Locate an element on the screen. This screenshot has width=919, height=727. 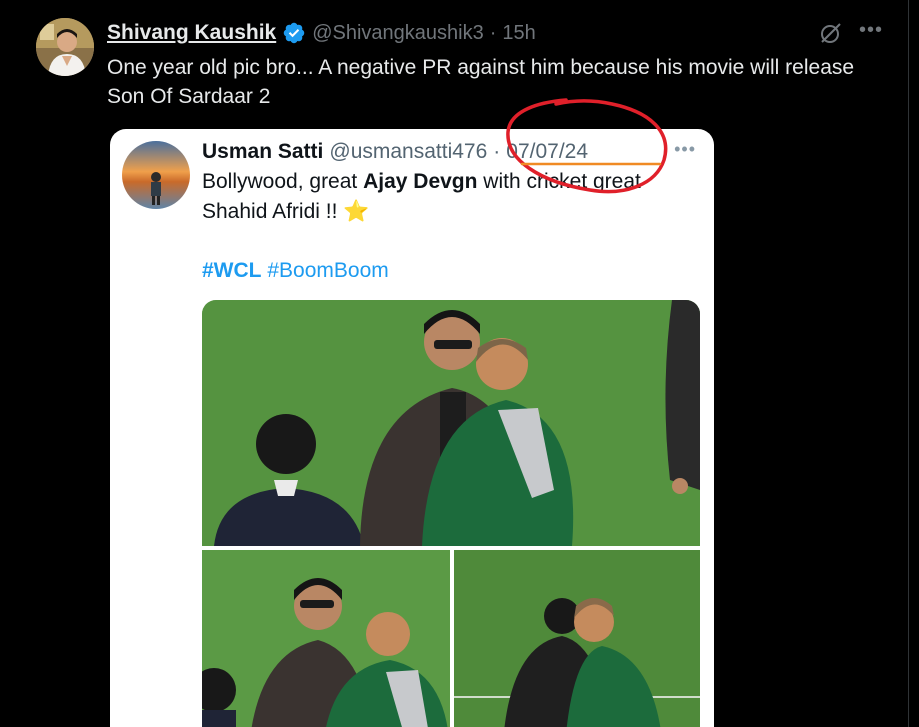
embedded-avatar is located at coordinates (156, 175).